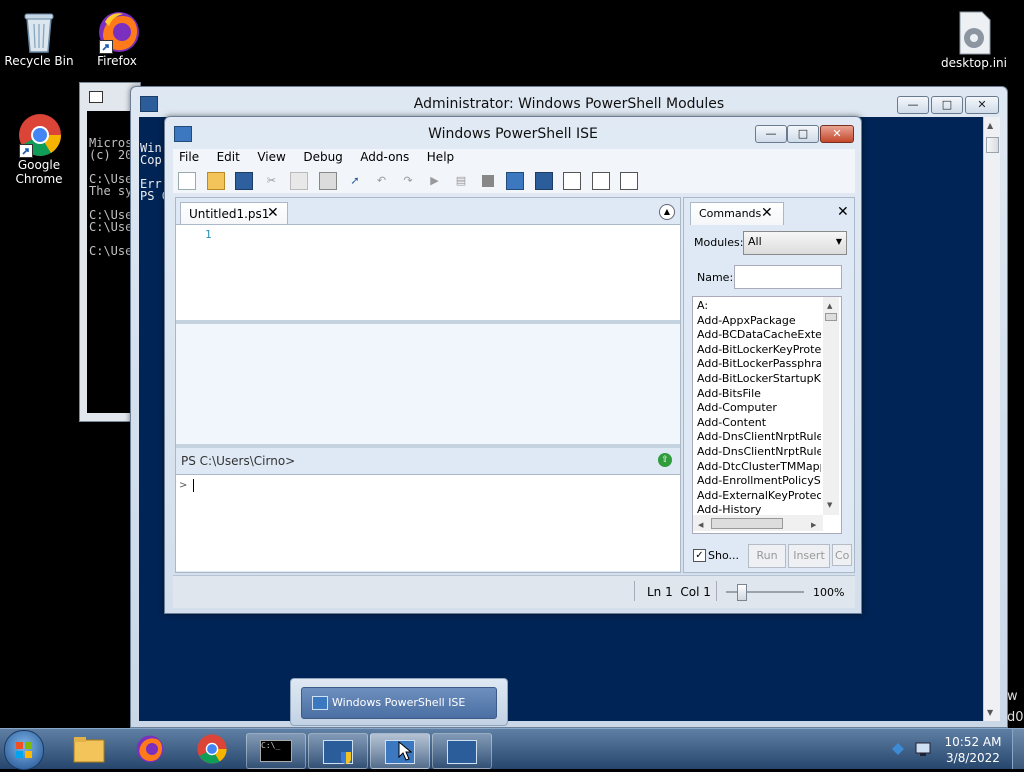 The height and width of the screenshot is (772, 1024). Describe the element at coordinates (1018, 749) in the screenshot. I see `show-desktop-button` at that location.